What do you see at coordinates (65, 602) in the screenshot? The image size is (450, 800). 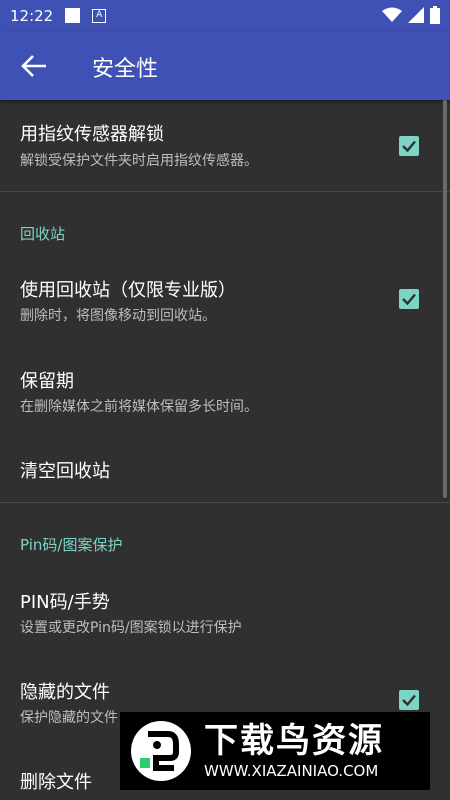 I see `pref-title: PIN码/手势` at bounding box center [65, 602].